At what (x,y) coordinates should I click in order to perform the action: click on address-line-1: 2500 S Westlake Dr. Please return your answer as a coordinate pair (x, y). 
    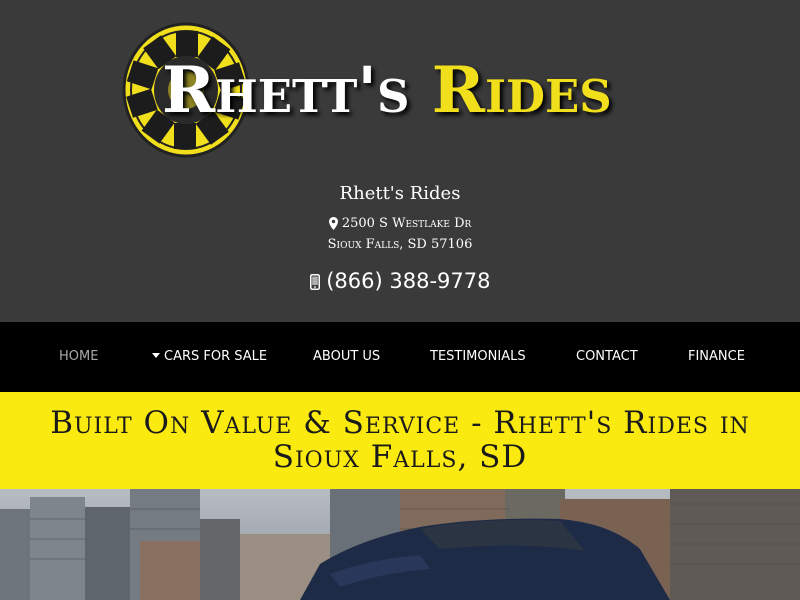
    Looking at the image, I should click on (400, 223).